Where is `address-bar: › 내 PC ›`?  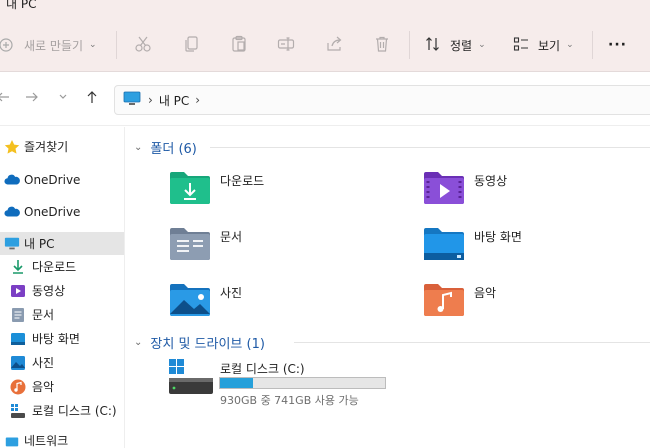
address-bar: › 내 PC › is located at coordinates (382, 100).